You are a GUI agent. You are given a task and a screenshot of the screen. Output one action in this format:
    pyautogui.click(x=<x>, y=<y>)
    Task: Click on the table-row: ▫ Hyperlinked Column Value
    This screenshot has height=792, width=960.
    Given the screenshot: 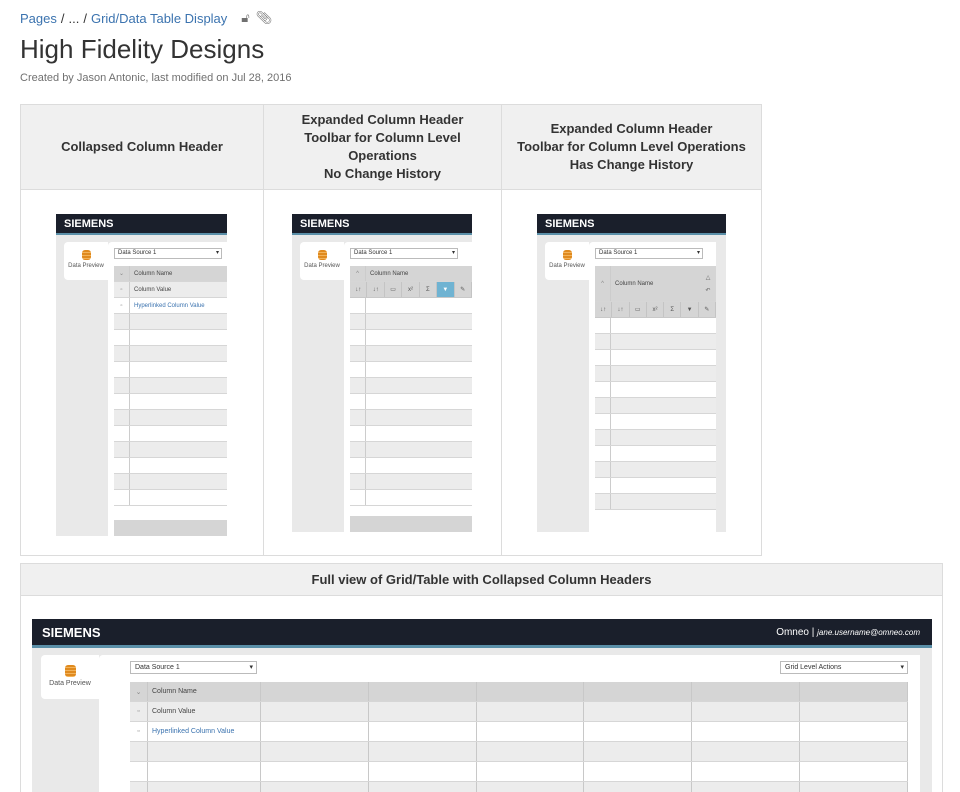 What is the action you would take?
    pyautogui.click(x=519, y=732)
    